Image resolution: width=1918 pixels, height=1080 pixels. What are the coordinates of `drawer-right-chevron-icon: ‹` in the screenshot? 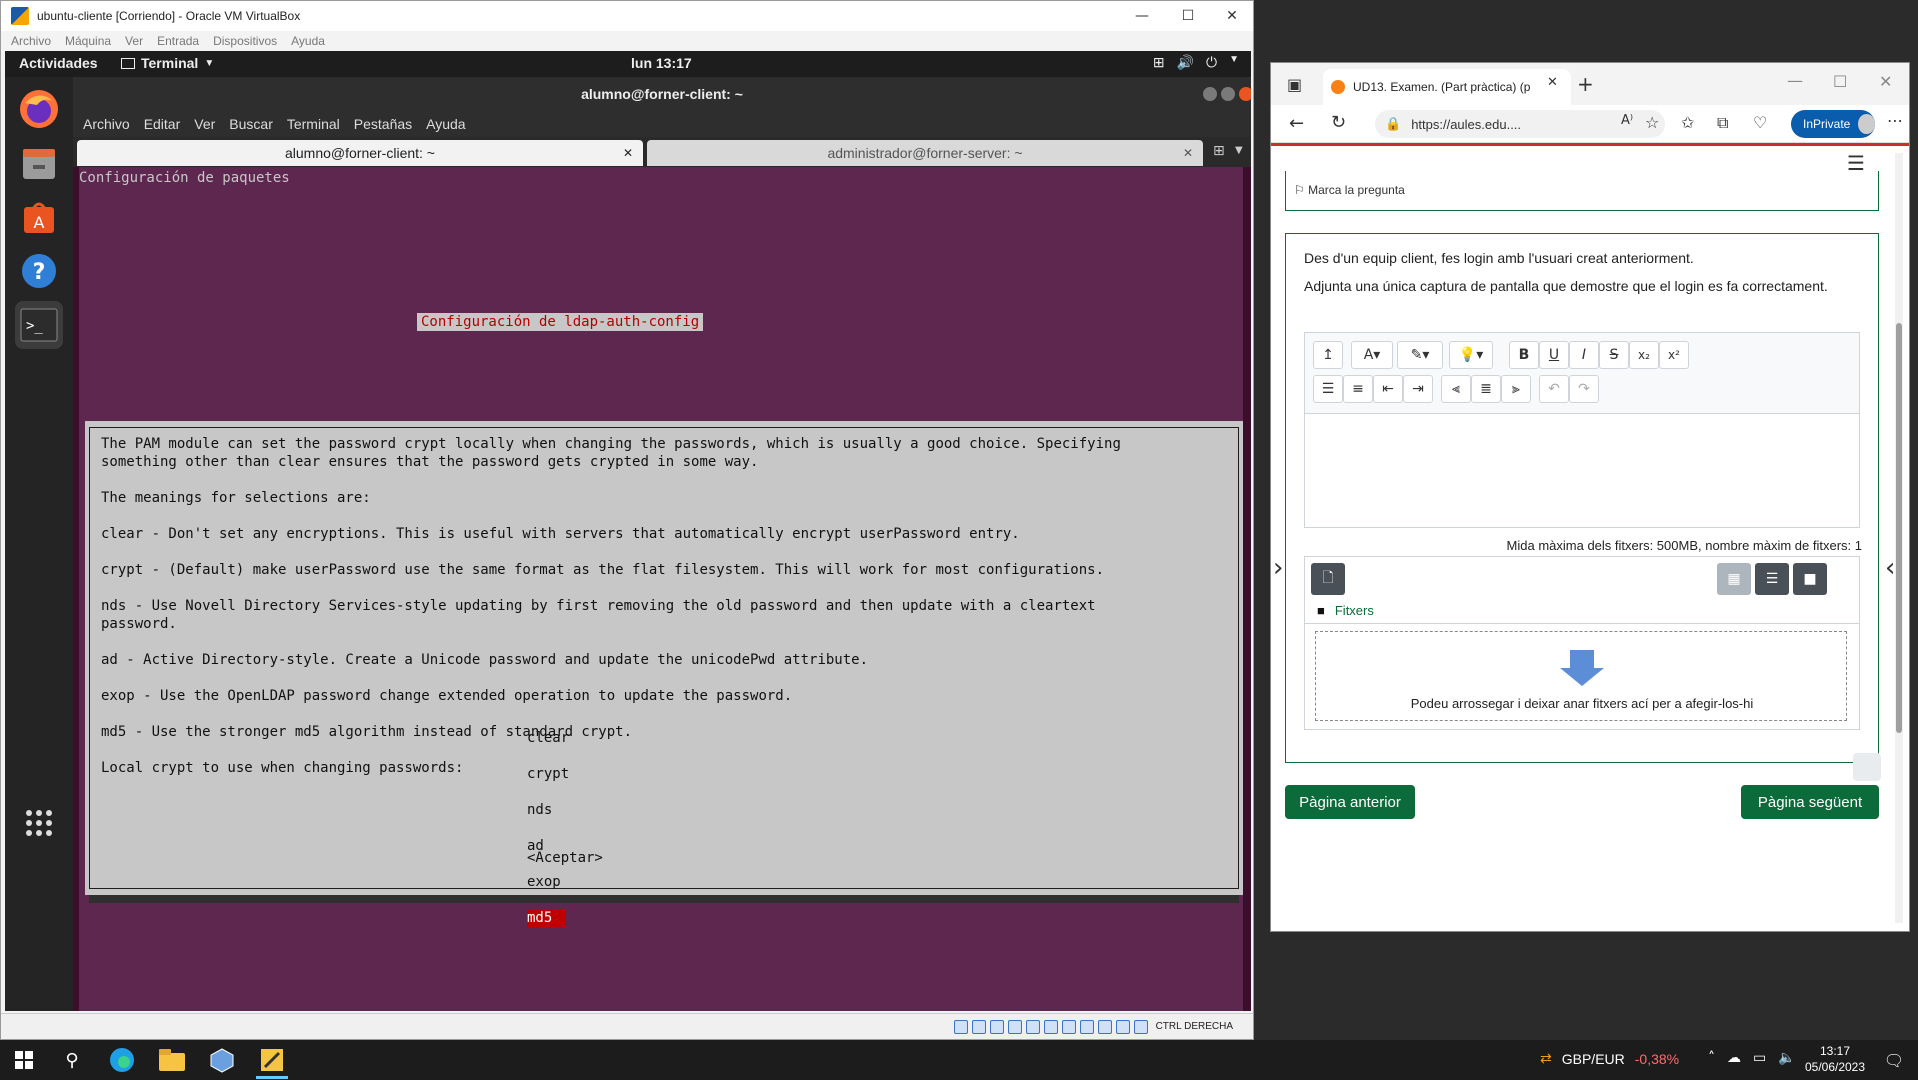 It's located at (1890, 568).